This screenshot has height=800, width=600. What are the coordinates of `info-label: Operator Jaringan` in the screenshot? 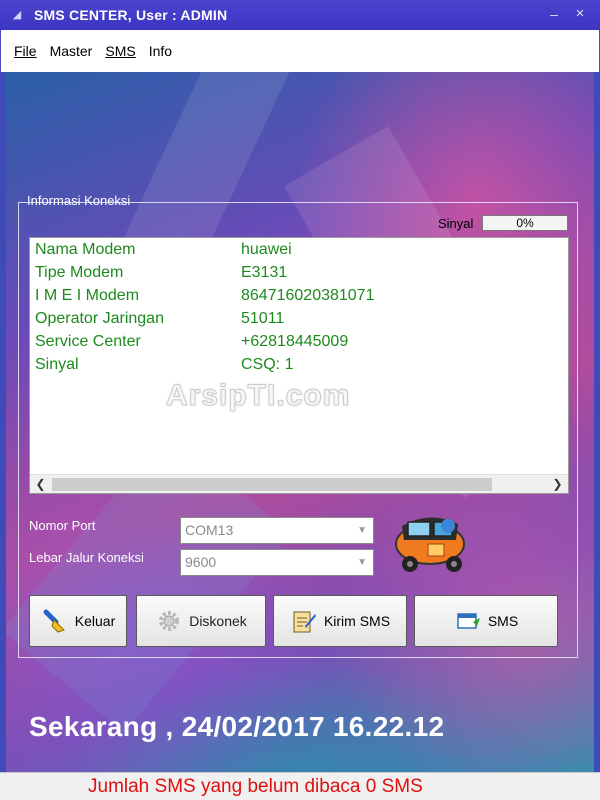 It's located at (99, 318).